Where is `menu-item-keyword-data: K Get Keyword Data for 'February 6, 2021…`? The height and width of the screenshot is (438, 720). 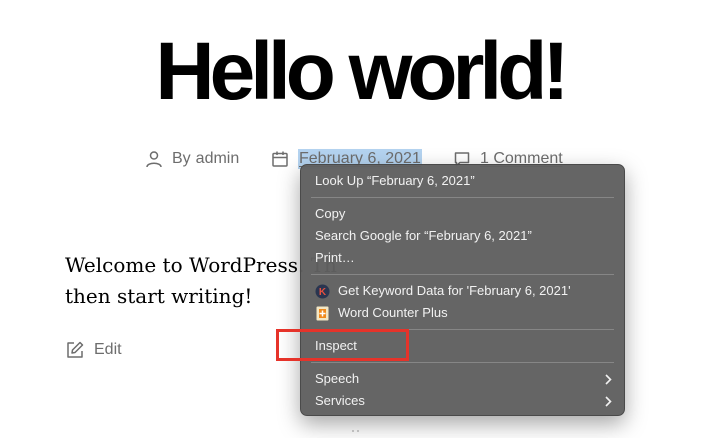
menu-item-keyword-data: K Get Keyword Data for 'February 6, 2021… is located at coordinates (462, 291).